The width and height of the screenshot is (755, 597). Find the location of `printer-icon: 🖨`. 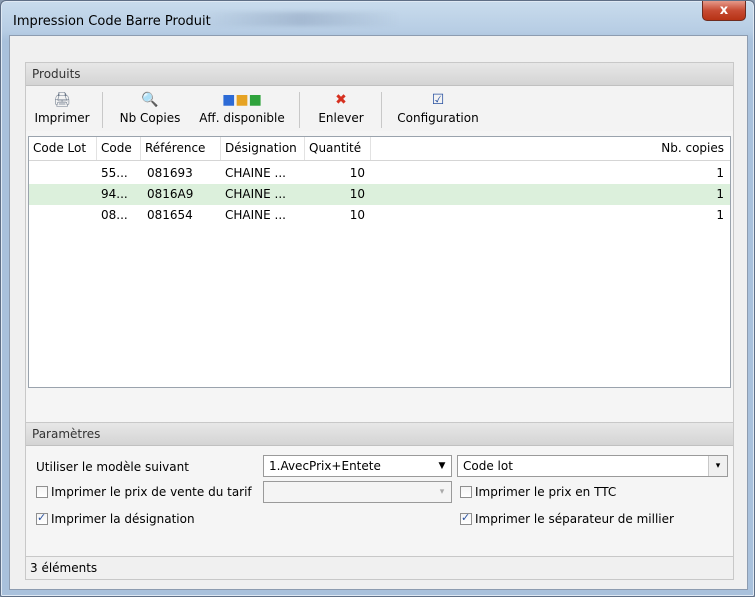

printer-icon: 🖨 is located at coordinates (62, 100).